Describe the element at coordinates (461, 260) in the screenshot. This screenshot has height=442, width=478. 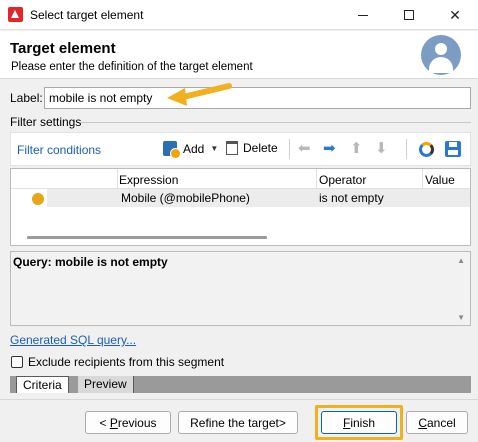
I see `scroll-up-icon: ▲` at that location.